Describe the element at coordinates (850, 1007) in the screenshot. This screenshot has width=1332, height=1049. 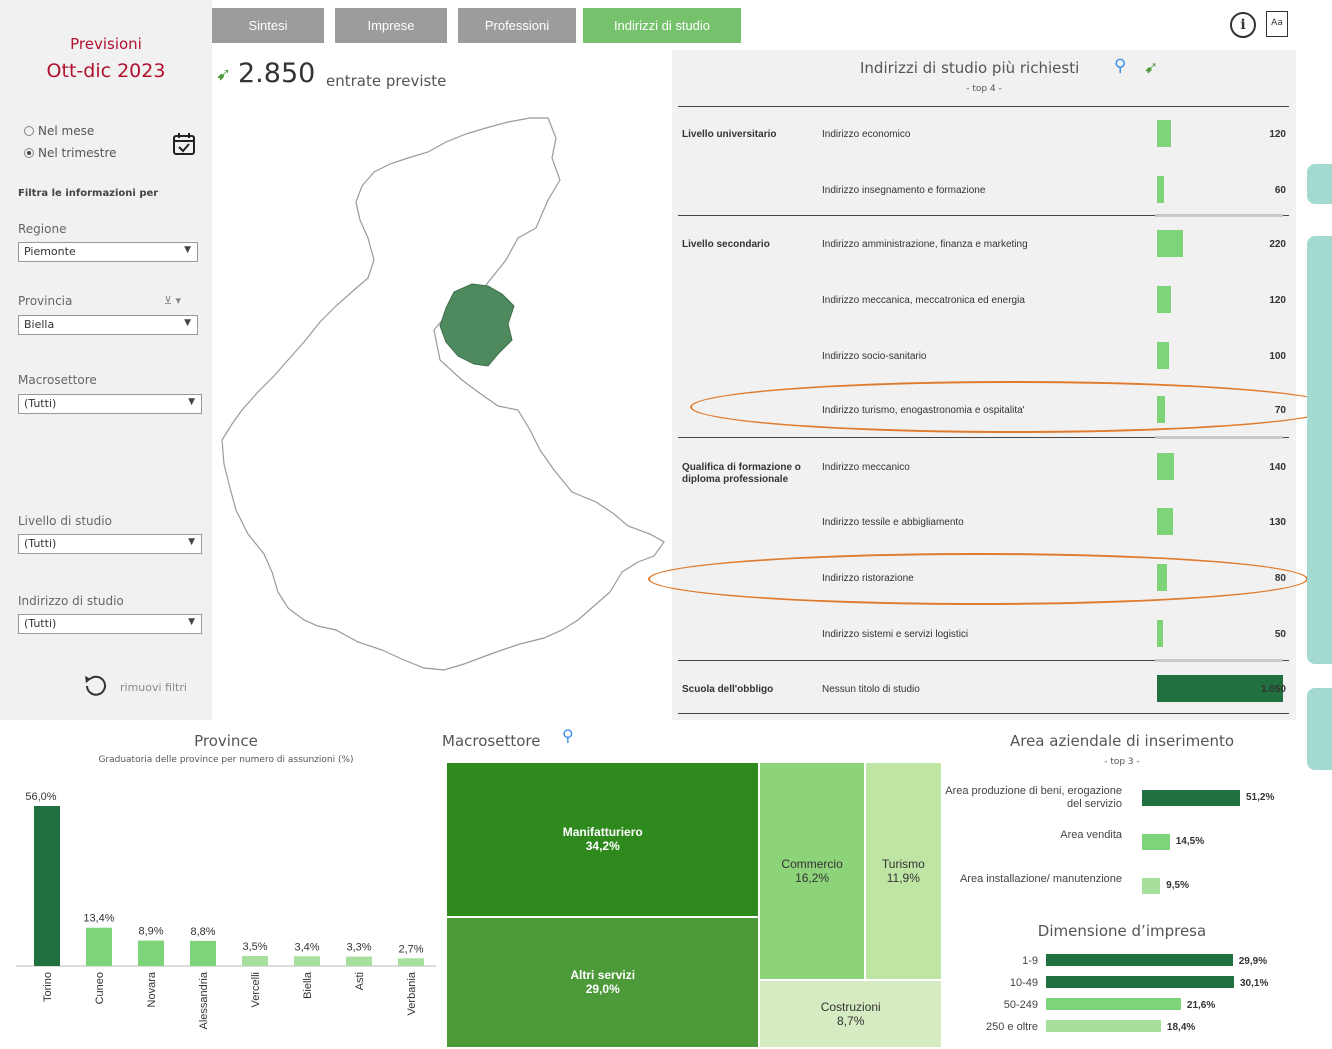
I see `treemap-name: Costruzioni` at that location.